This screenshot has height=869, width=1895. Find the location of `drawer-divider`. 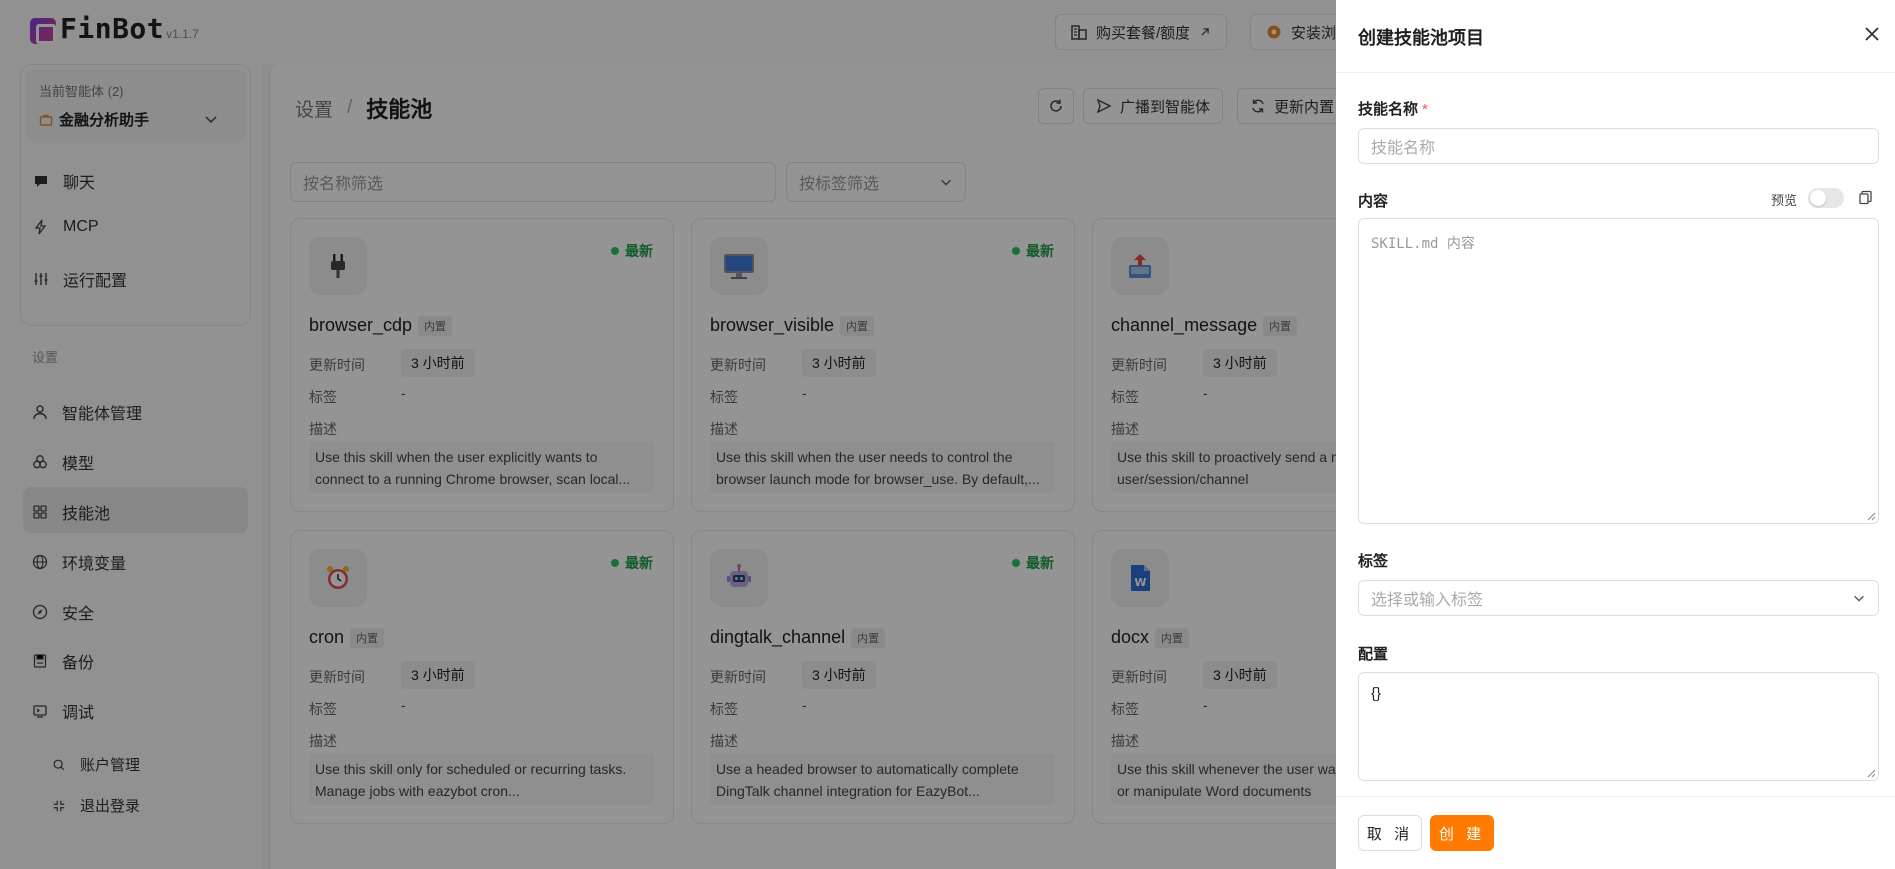

drawer-divider is located at coordinates (1615, 72).